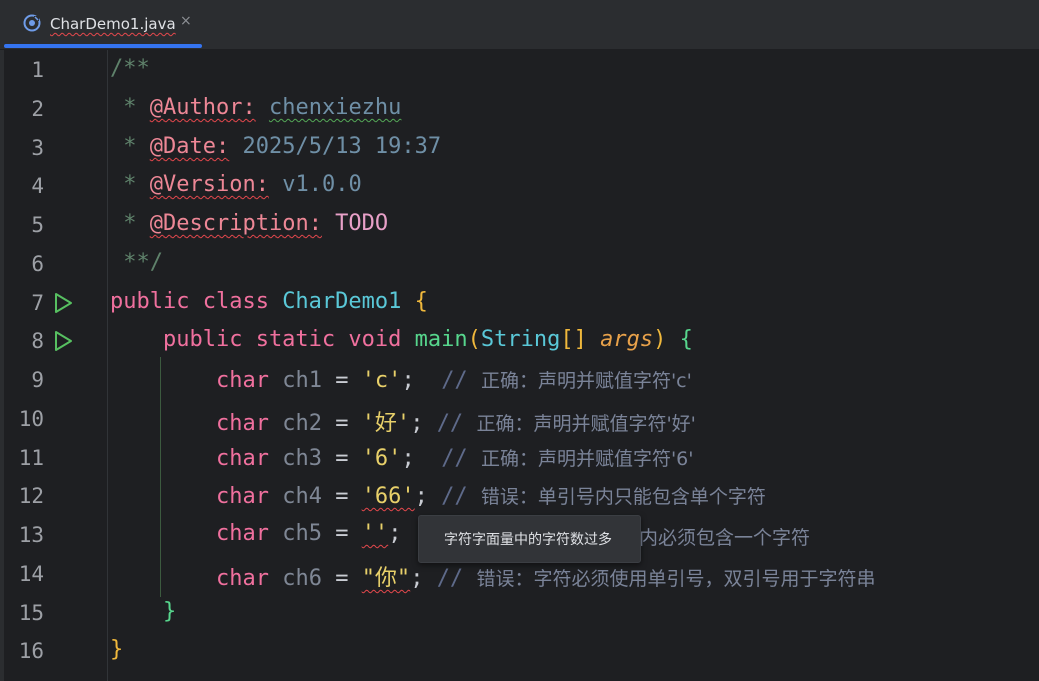  I want to click on code-line: 7 public class CharDemo1 {, so click(519, 303).